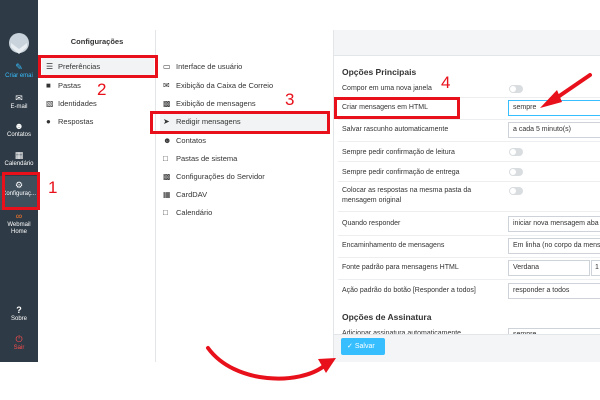 Image resolution: width=600 pixels, height=400 pixels. I want to click on calendar-button: ▦ Calendário, so click(19, 159).